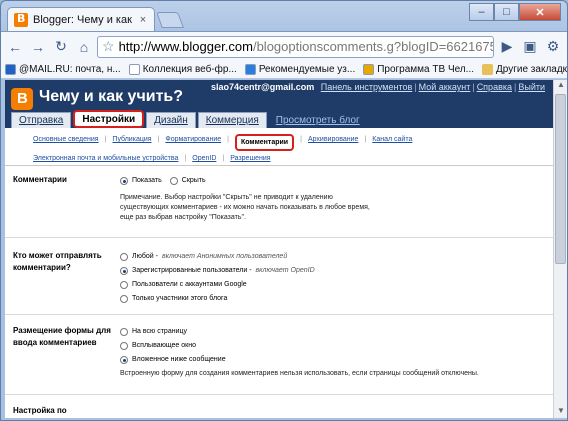 Image resolution: width=568 pixels, height=421 pixels. What do you see at coordinates (445, 87) in the screenshot?
I see `user-link: Мой аккаунт` at bounding box center [445, 87].